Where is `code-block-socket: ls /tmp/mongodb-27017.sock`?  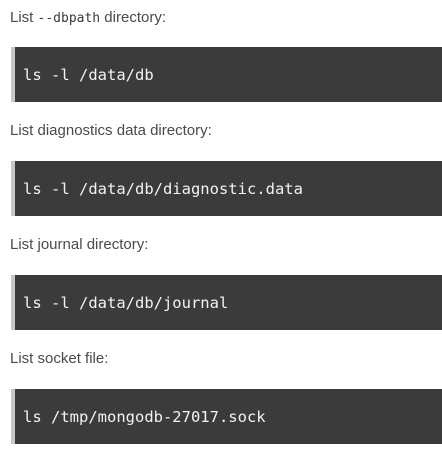 code-block-socket: ls /tmp/mongodb-27017.sock is located at coordinates (226, 416).